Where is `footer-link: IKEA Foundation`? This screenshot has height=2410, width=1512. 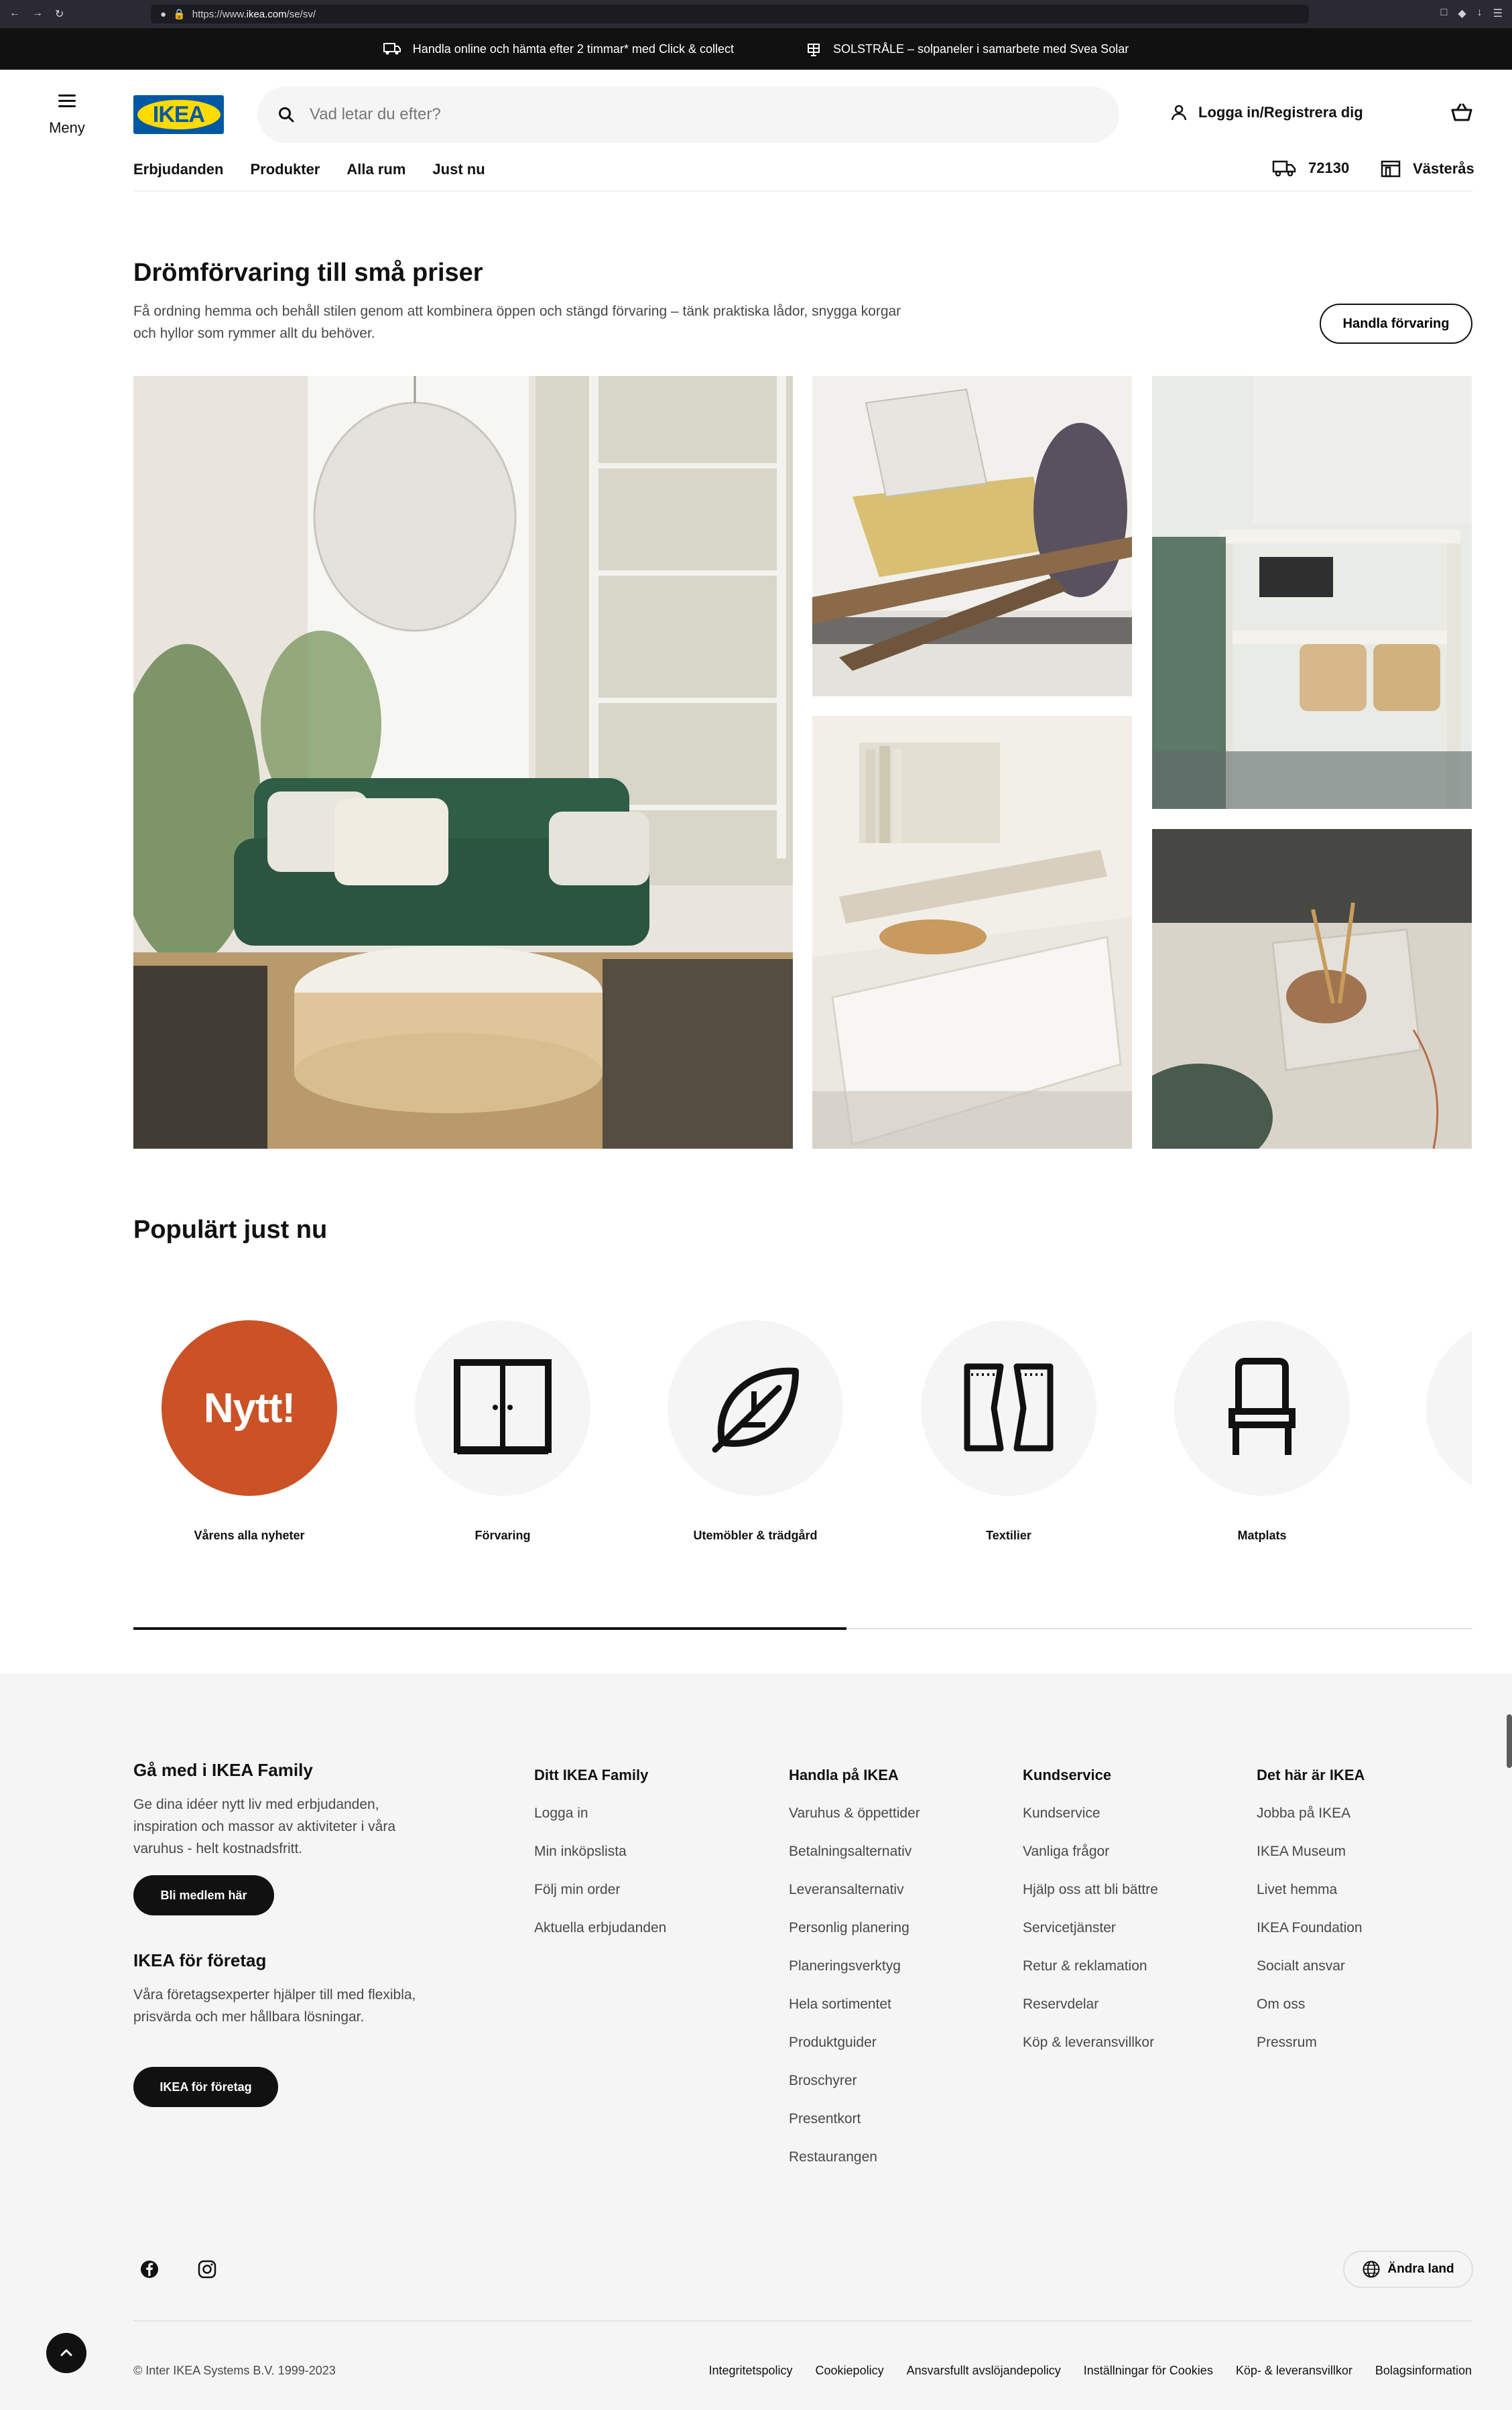
footer-link: IKEA Foundation is located at coordinates (1311, 1939).